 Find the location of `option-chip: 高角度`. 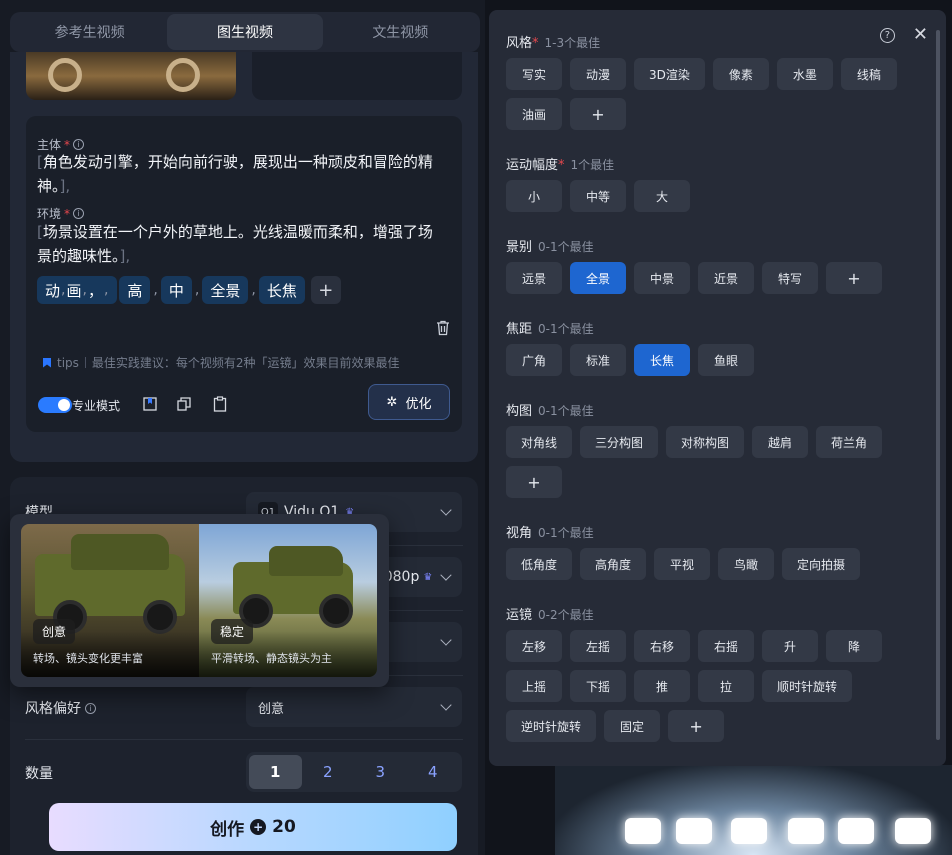

option-chip: 高角度 is located at coordinates (613, 564).